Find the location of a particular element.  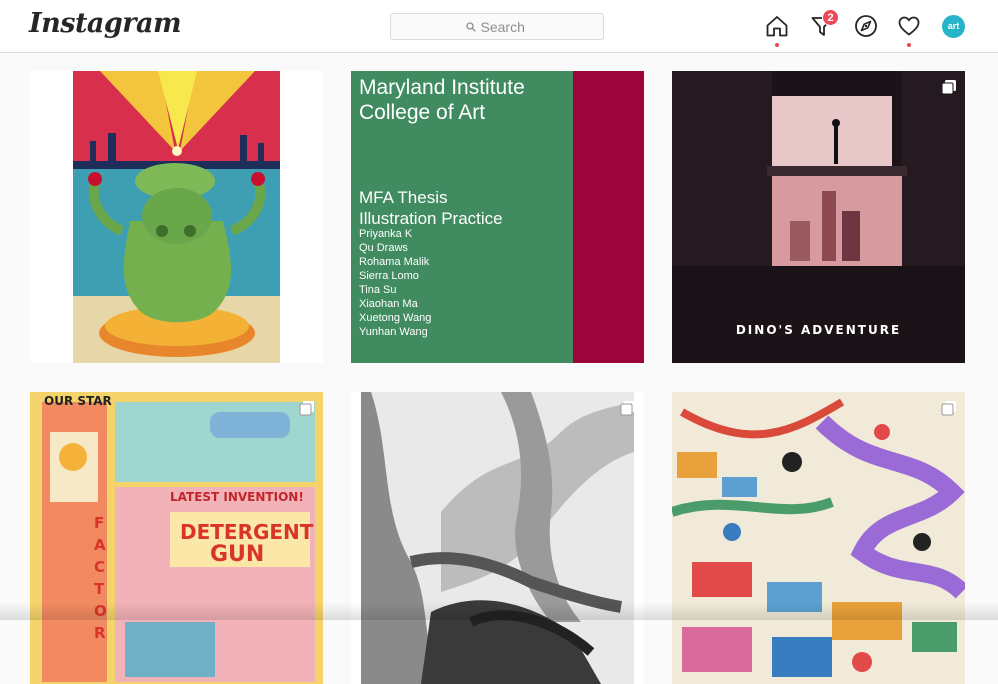

avatar-label: art is located at coordinates (953, 26).